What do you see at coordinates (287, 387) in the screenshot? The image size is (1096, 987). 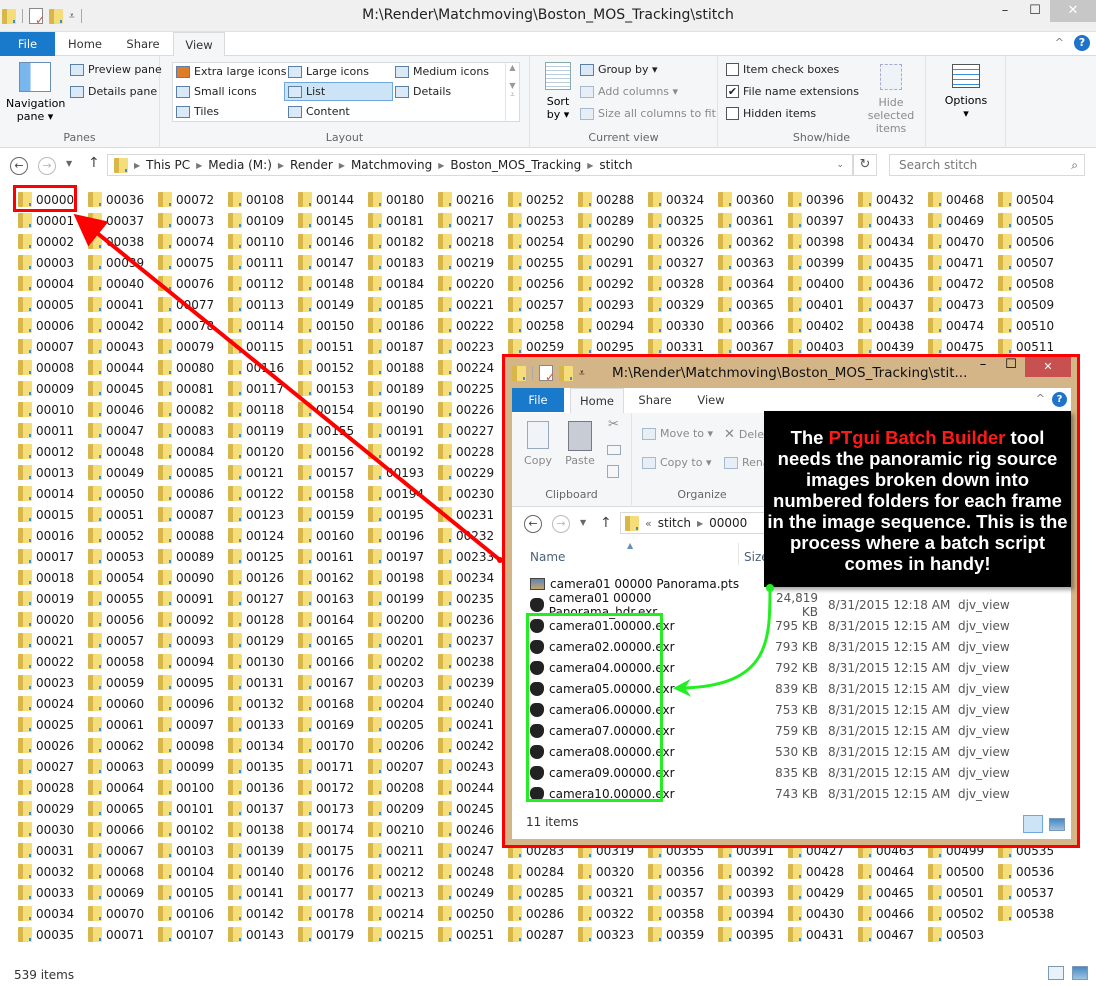 I see `red-arrow` at bounding box center [287, 387].